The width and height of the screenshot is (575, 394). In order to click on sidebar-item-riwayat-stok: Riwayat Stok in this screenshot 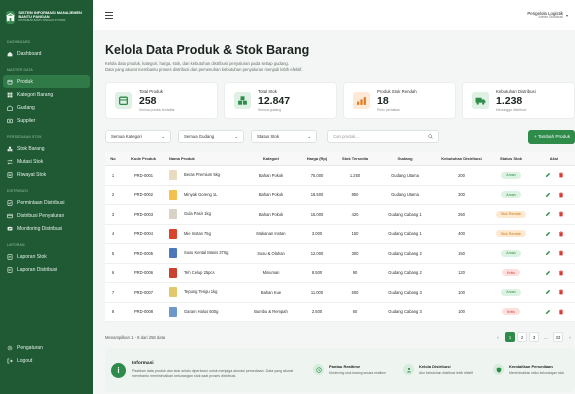, I will do `click(46, 174)`.